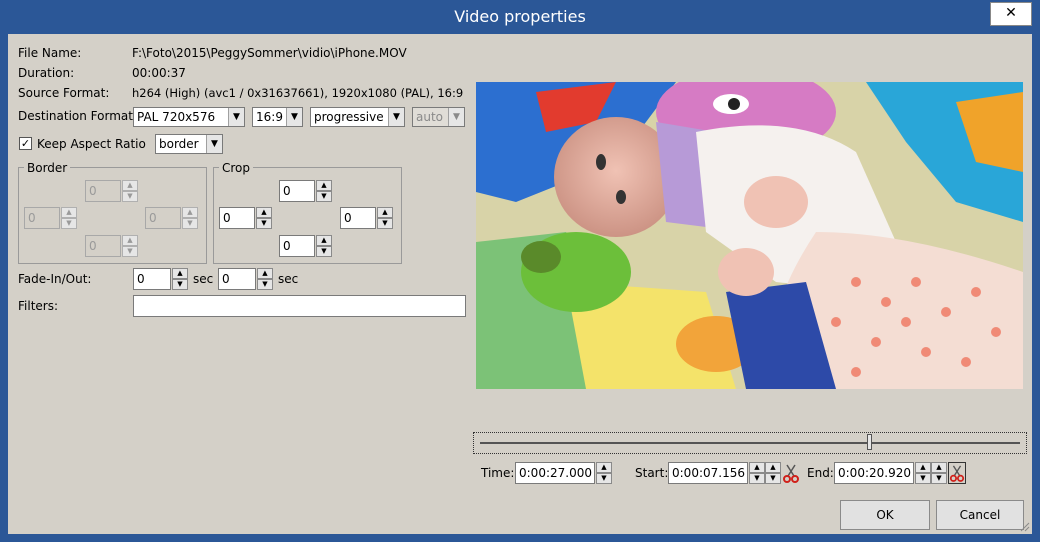 Image resolution: width=1040 pixels, height=542 pixels. I want to click on title-bar: Video properties, so click(520, 17).